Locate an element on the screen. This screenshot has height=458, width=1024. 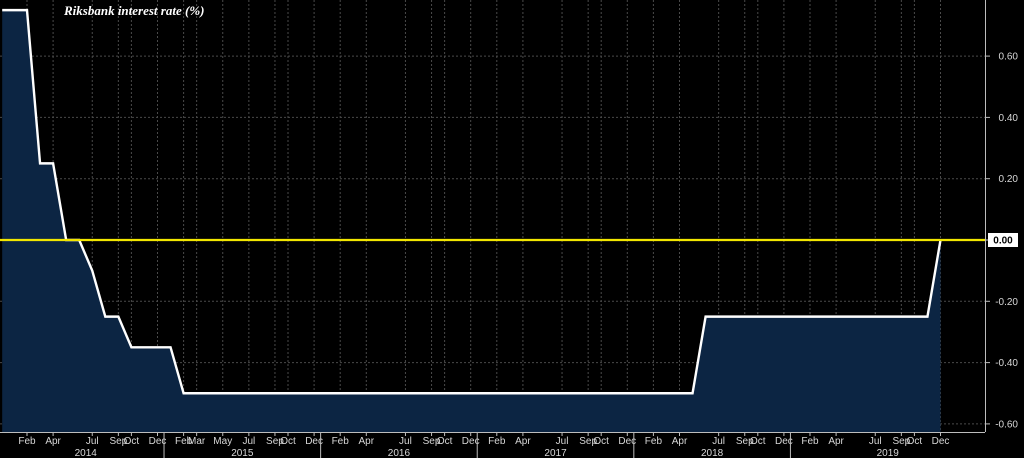
x-tick-label: Dec is located at coordinates (941, 441).